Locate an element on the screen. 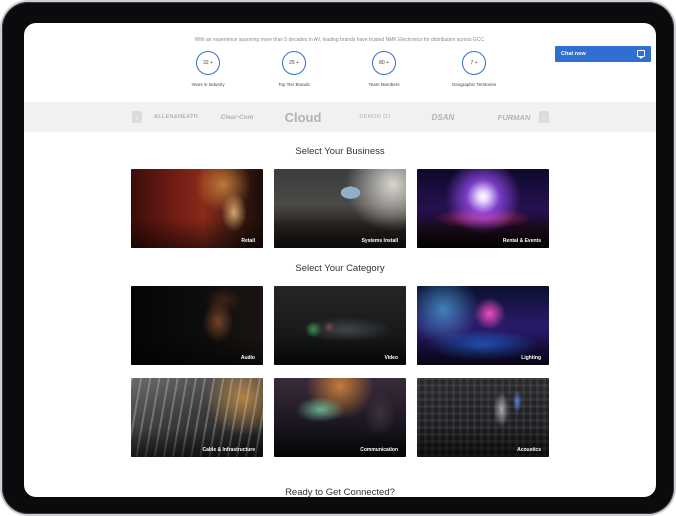 This screenshot has height=516, width=676. stat-value: 7 + is located at coordinates (474, 63).